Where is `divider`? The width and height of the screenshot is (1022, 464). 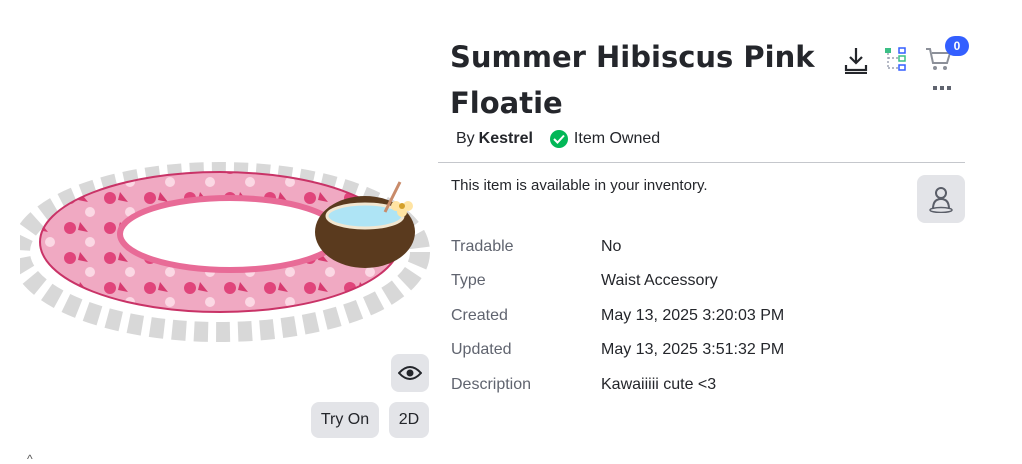
divider is located at coordinates (701, 162).